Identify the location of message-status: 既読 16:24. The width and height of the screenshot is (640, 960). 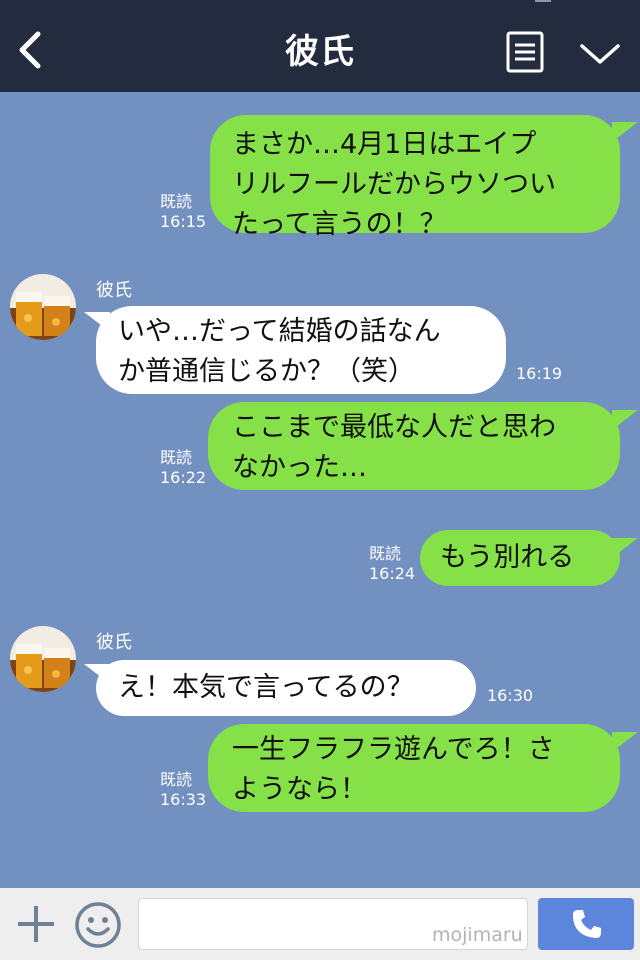
(392, 564).